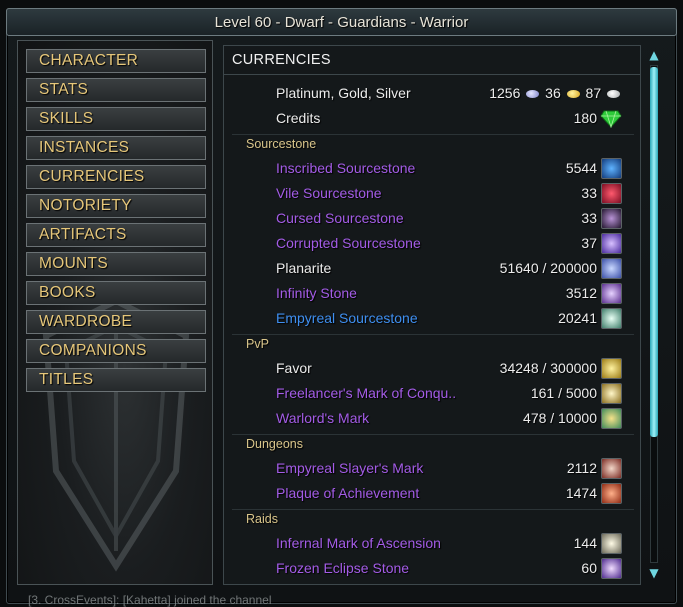 The height and width of the screenshot is (607, 683). Describe the element at coordinates (343, 568) in the screenshot. I see `currency-name: Frozen Eclipse Stone` at that location.